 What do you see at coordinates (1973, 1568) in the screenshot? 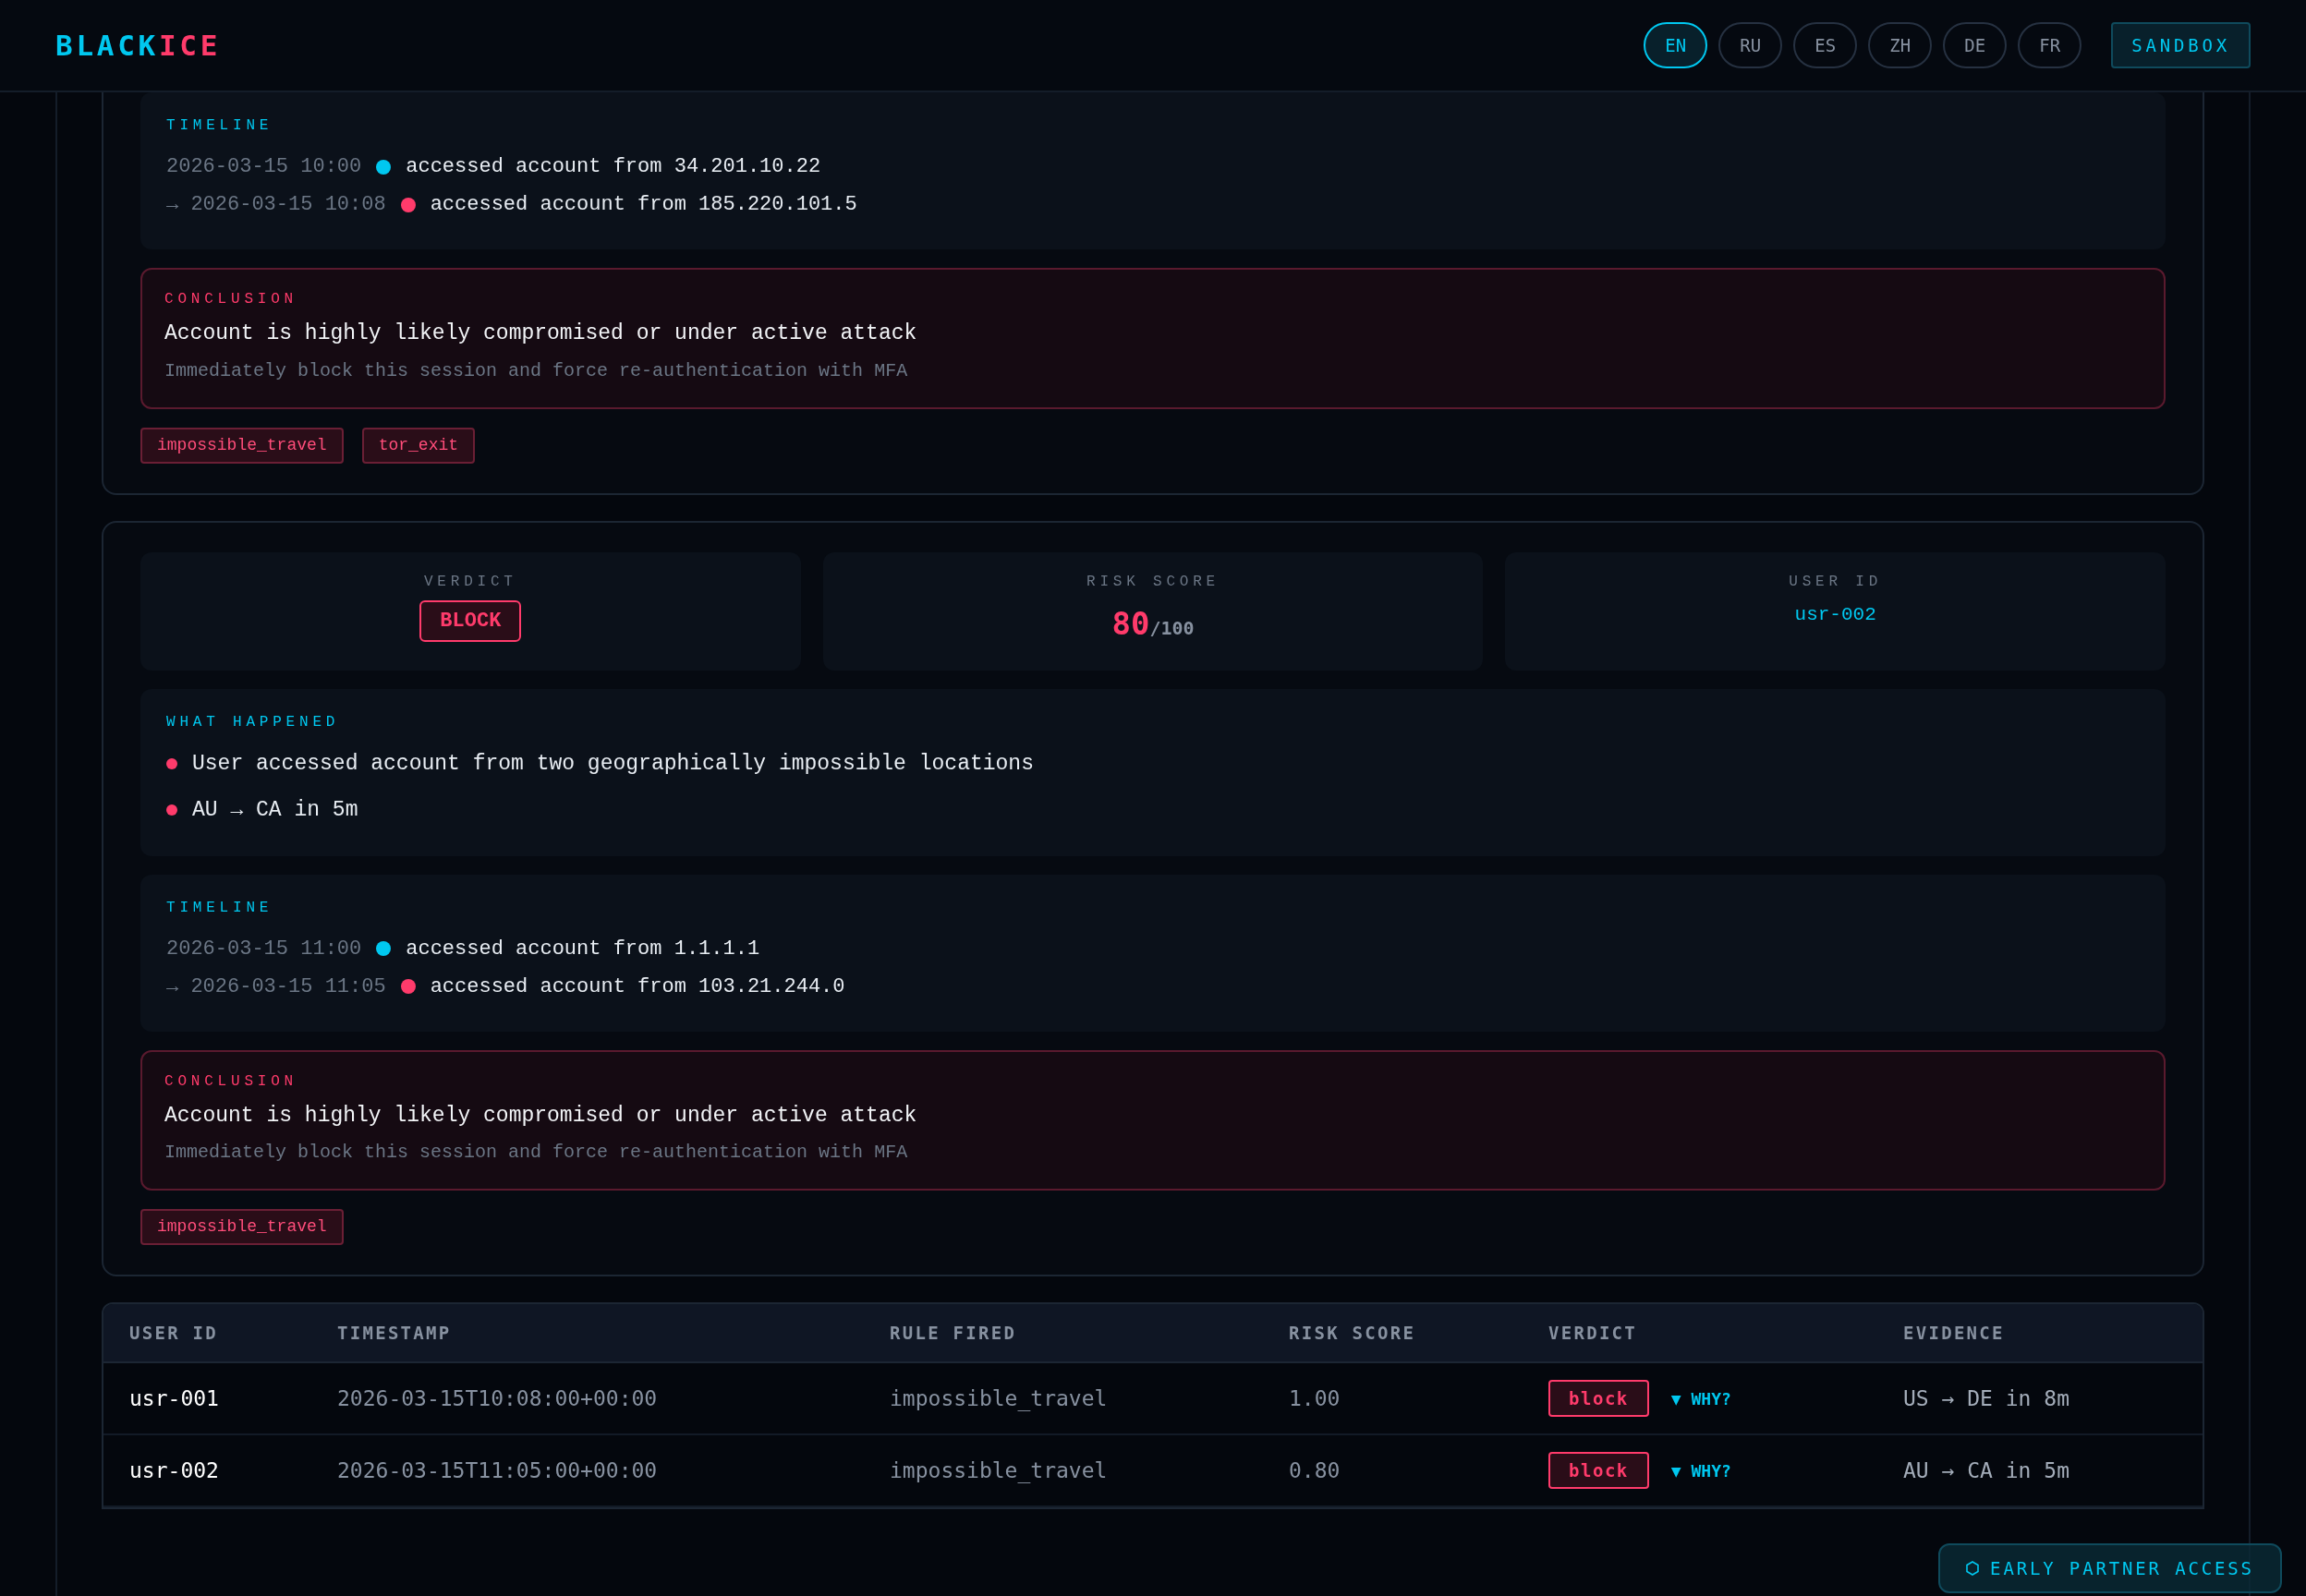
I see `hexagon-icon` at bounding box center [1973, 1568].